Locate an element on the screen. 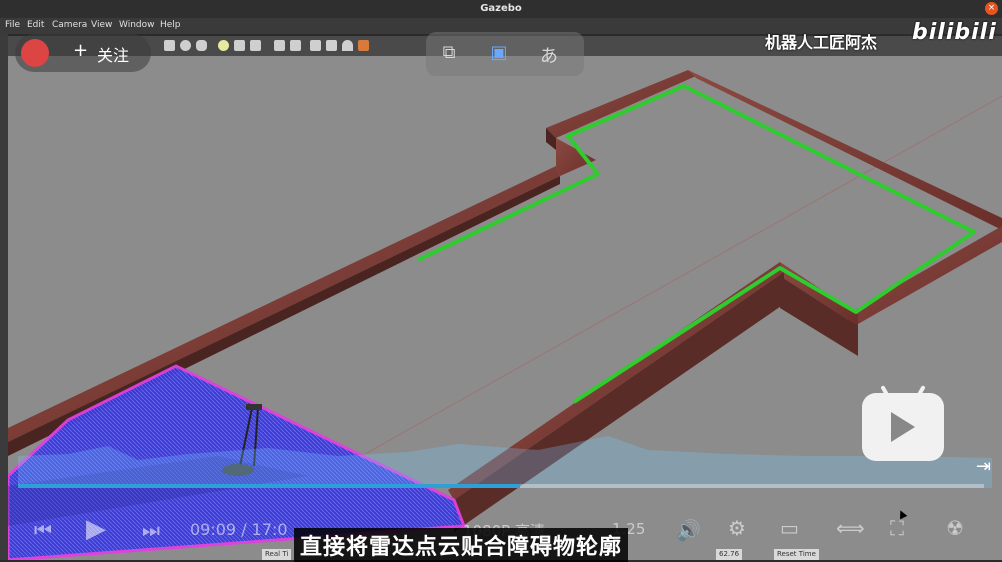  translate-icon: あ is located at coordinates (549, 54).